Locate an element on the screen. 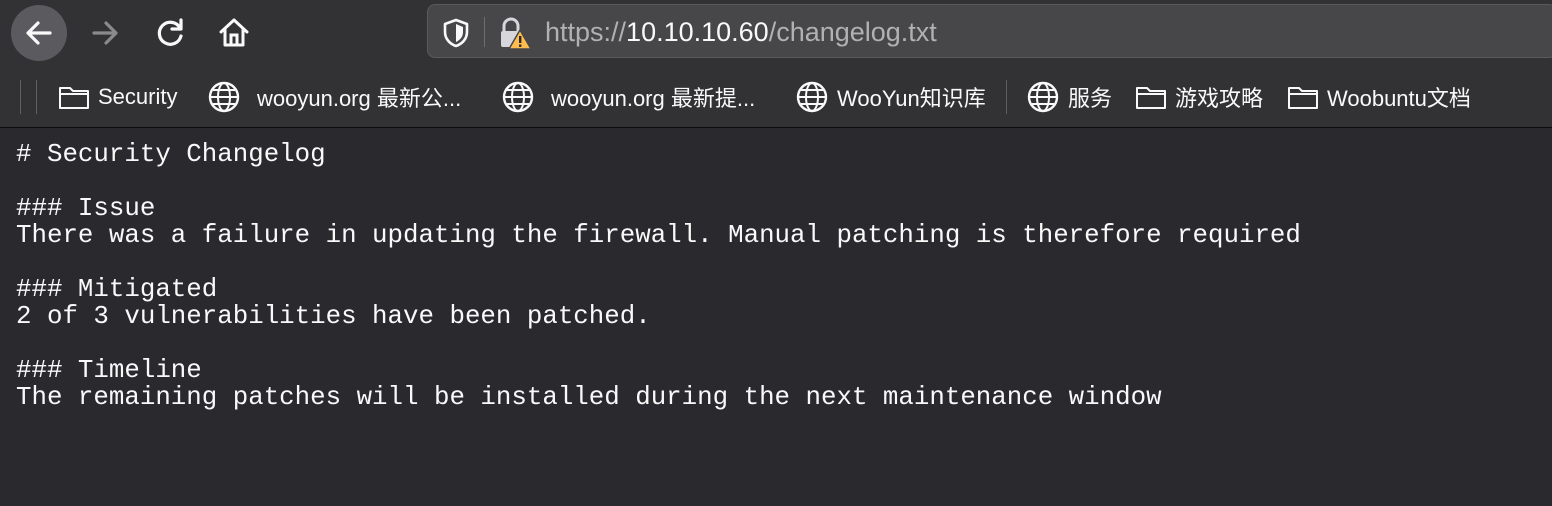 The image size is (1552, 506). doc-line: ### Timeline is located at coordinates (109, 370).